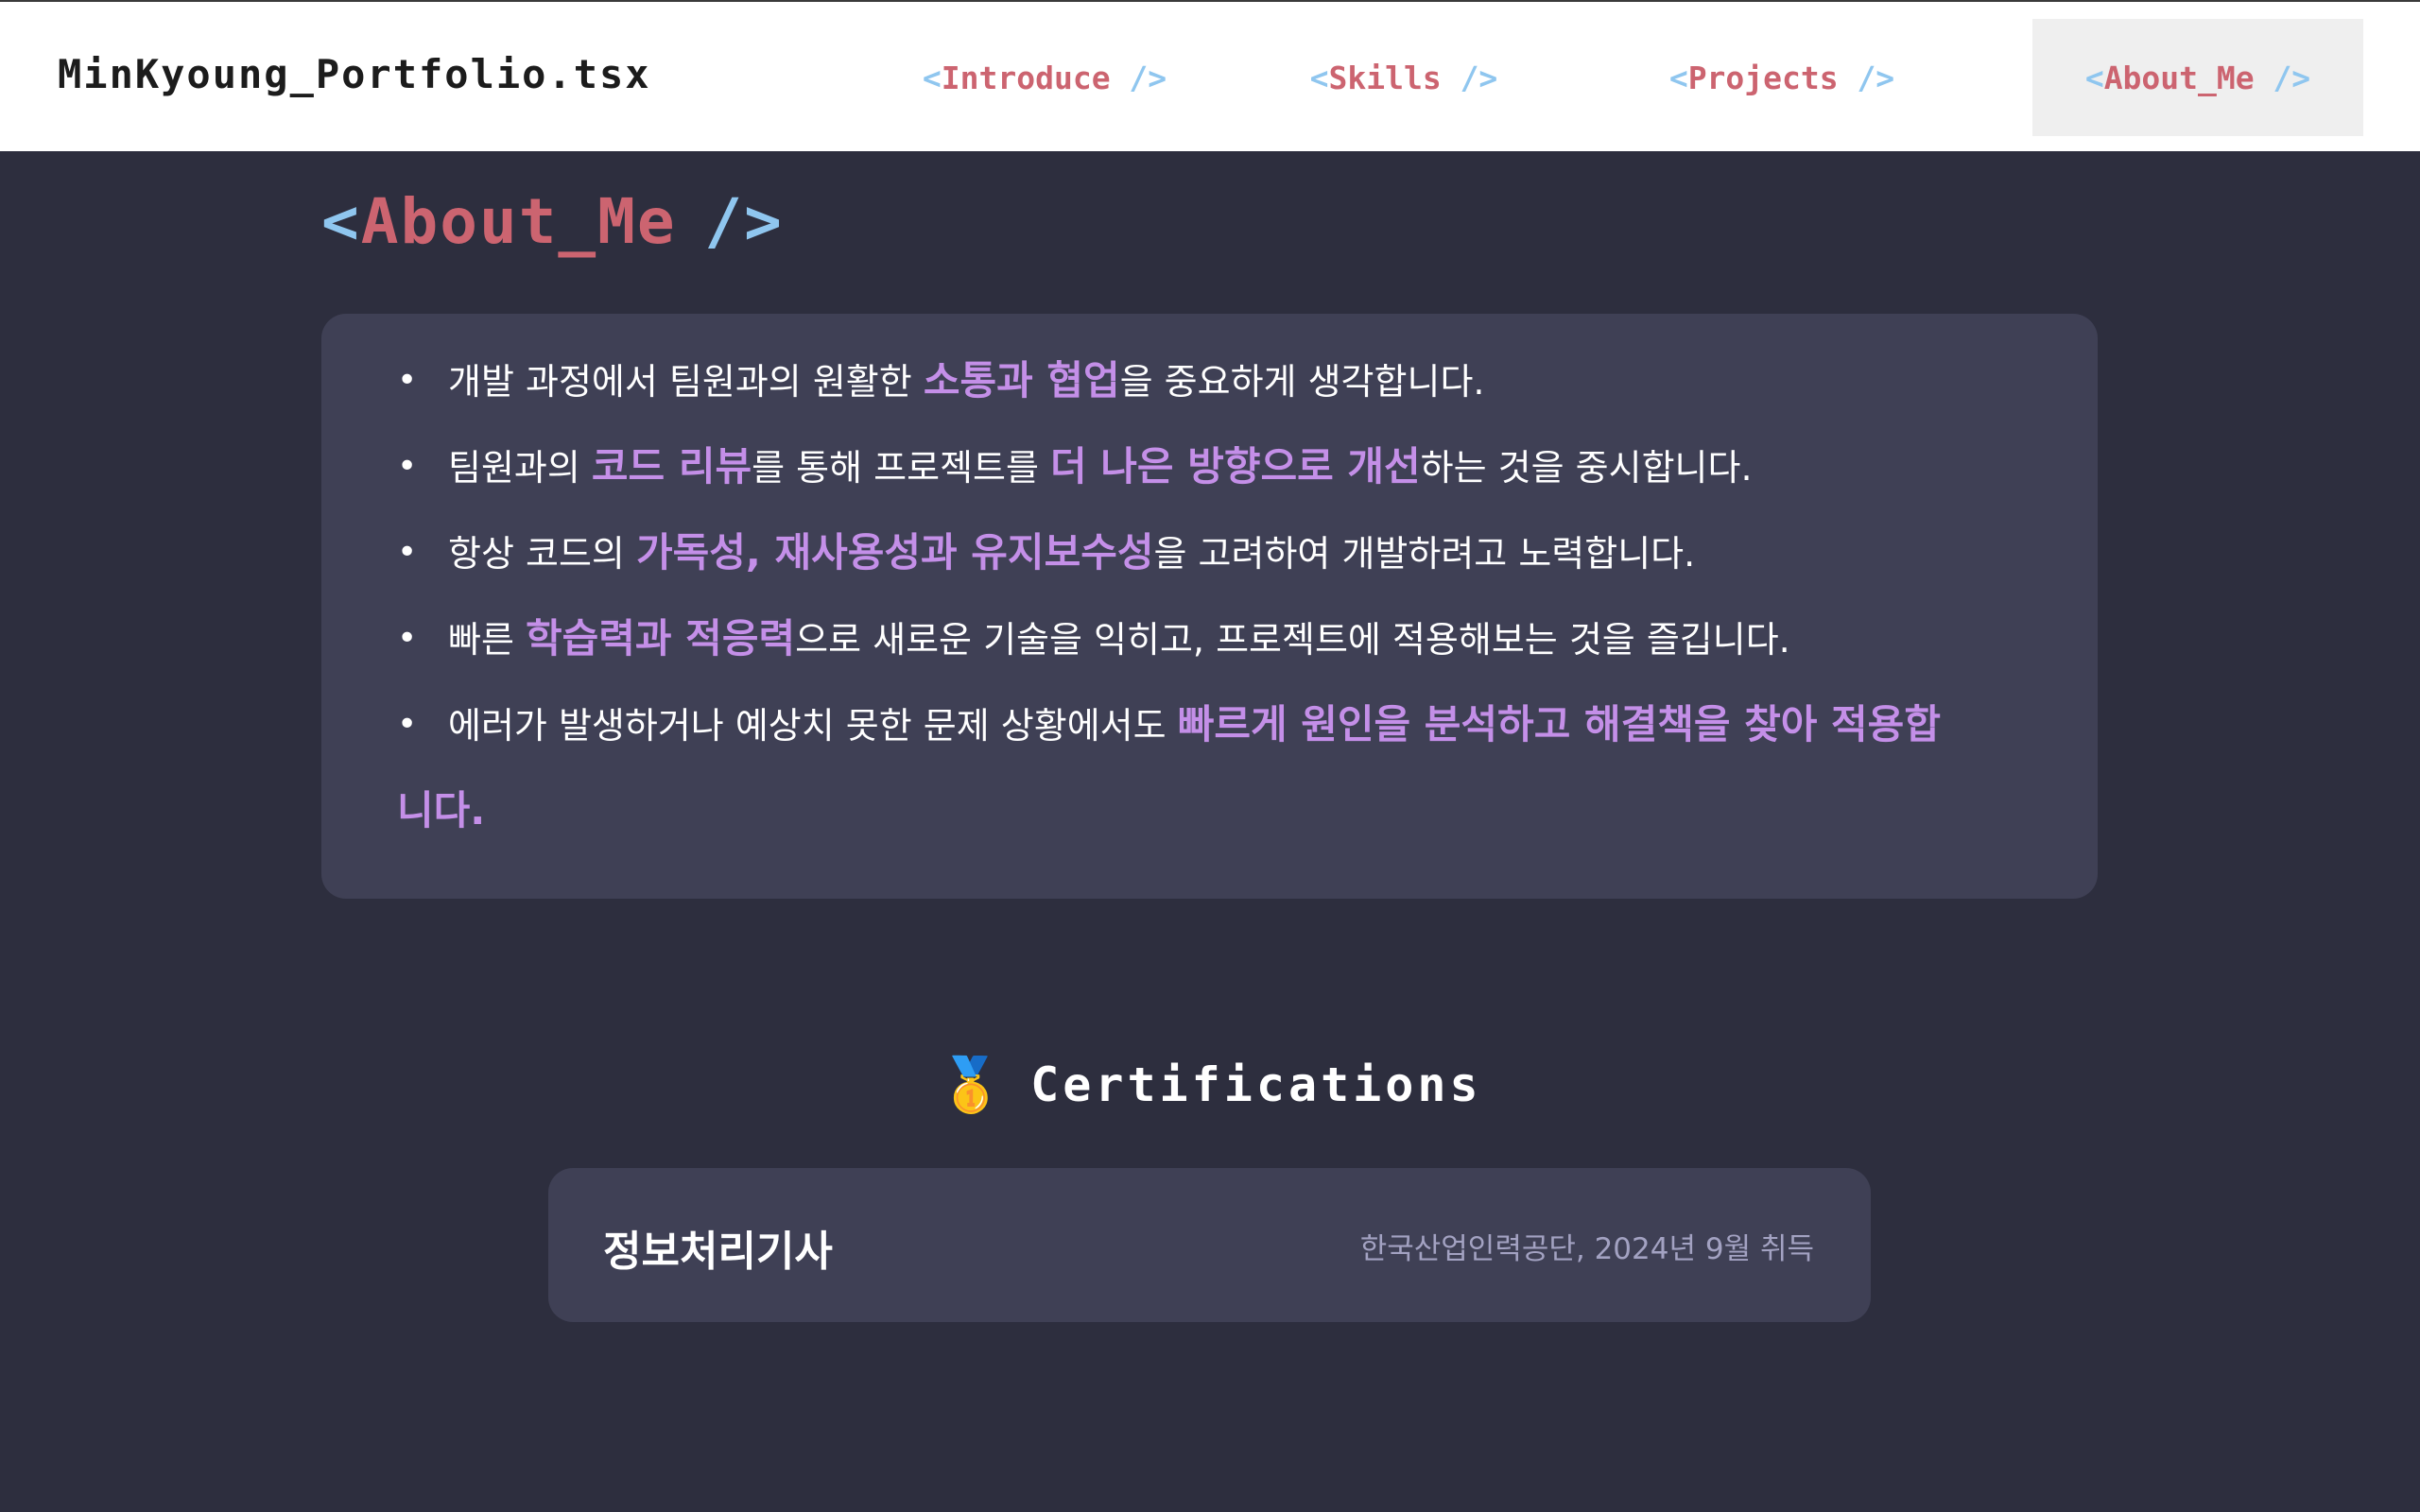  I want to click on nav-about-me: < About_Me />, so click(2197, 77).